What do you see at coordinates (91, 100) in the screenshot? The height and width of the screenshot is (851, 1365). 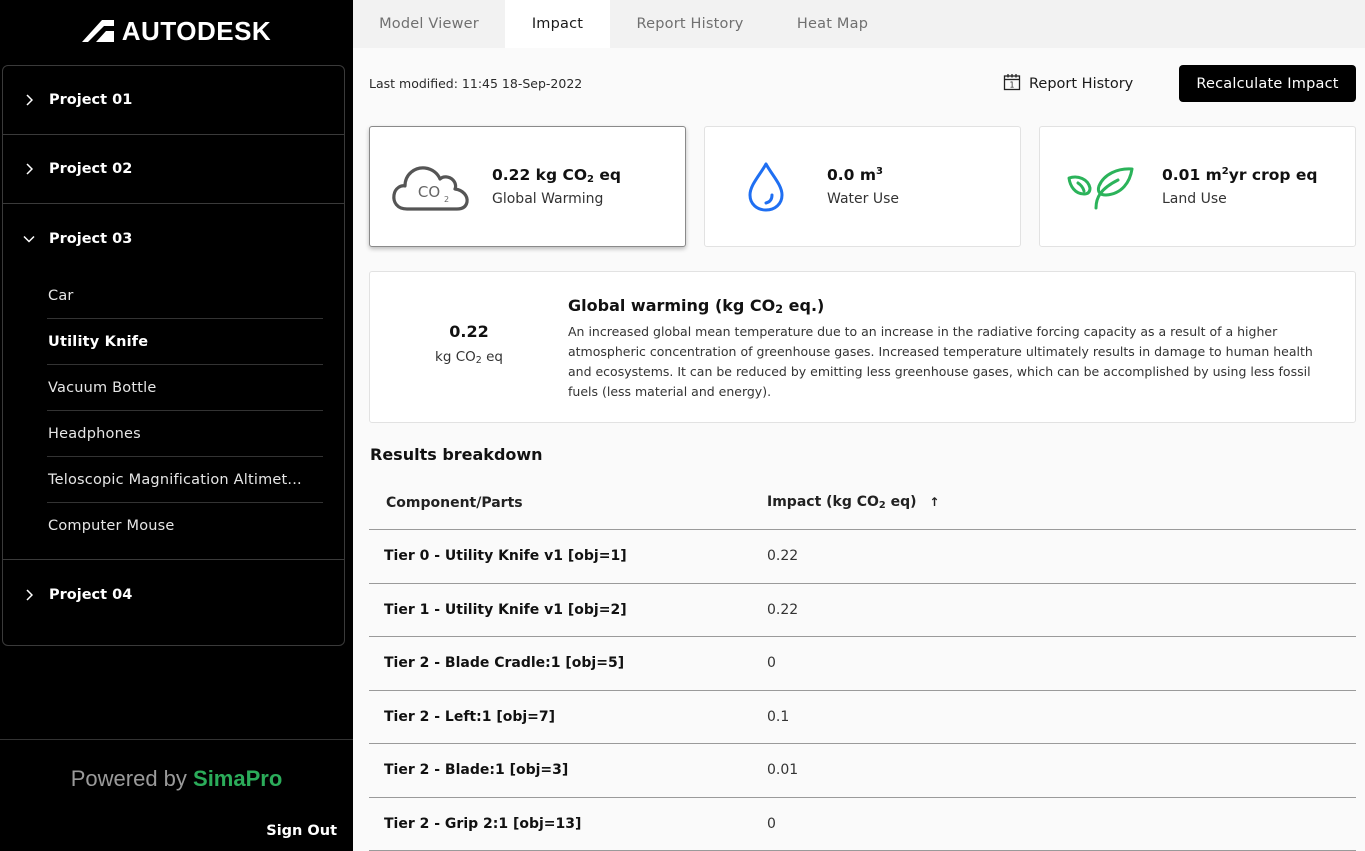 I see `project-label: Project 01` at bounding box center [91, 100].